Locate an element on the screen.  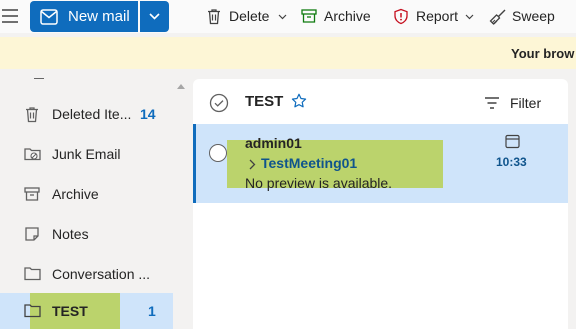
notification-banner: Your brow is located at coordinates (288, 53).